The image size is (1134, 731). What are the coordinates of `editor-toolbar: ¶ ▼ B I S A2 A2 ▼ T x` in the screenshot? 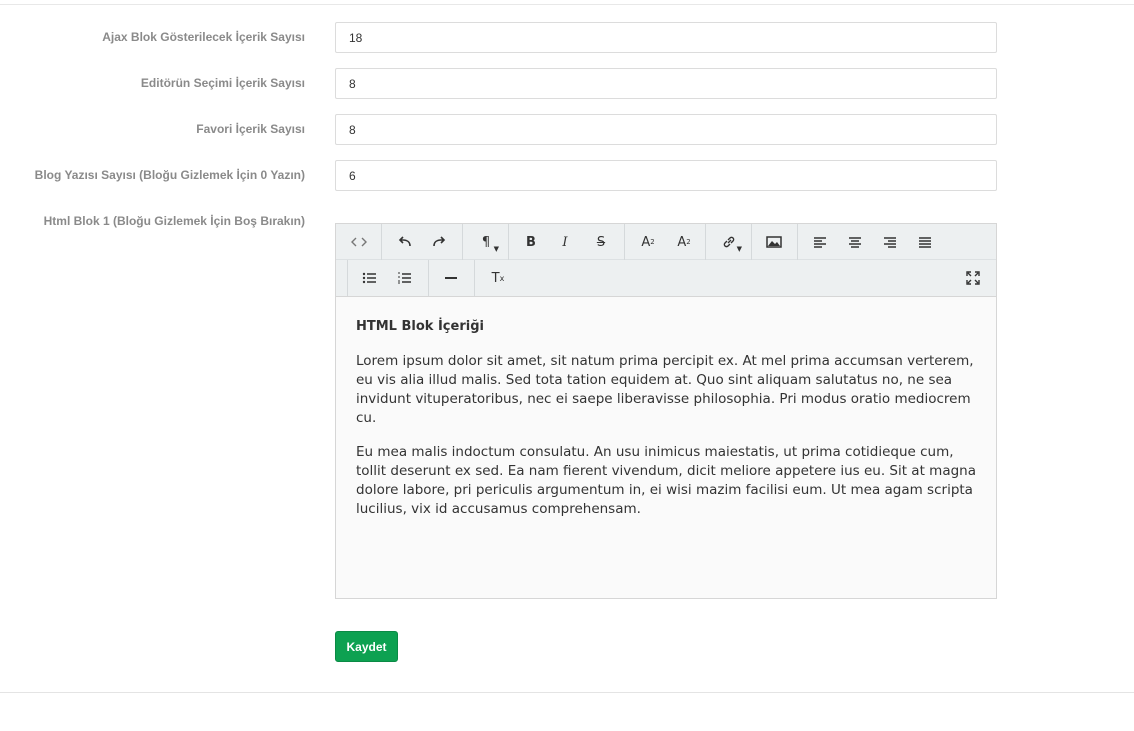 It's located at (666, 260).